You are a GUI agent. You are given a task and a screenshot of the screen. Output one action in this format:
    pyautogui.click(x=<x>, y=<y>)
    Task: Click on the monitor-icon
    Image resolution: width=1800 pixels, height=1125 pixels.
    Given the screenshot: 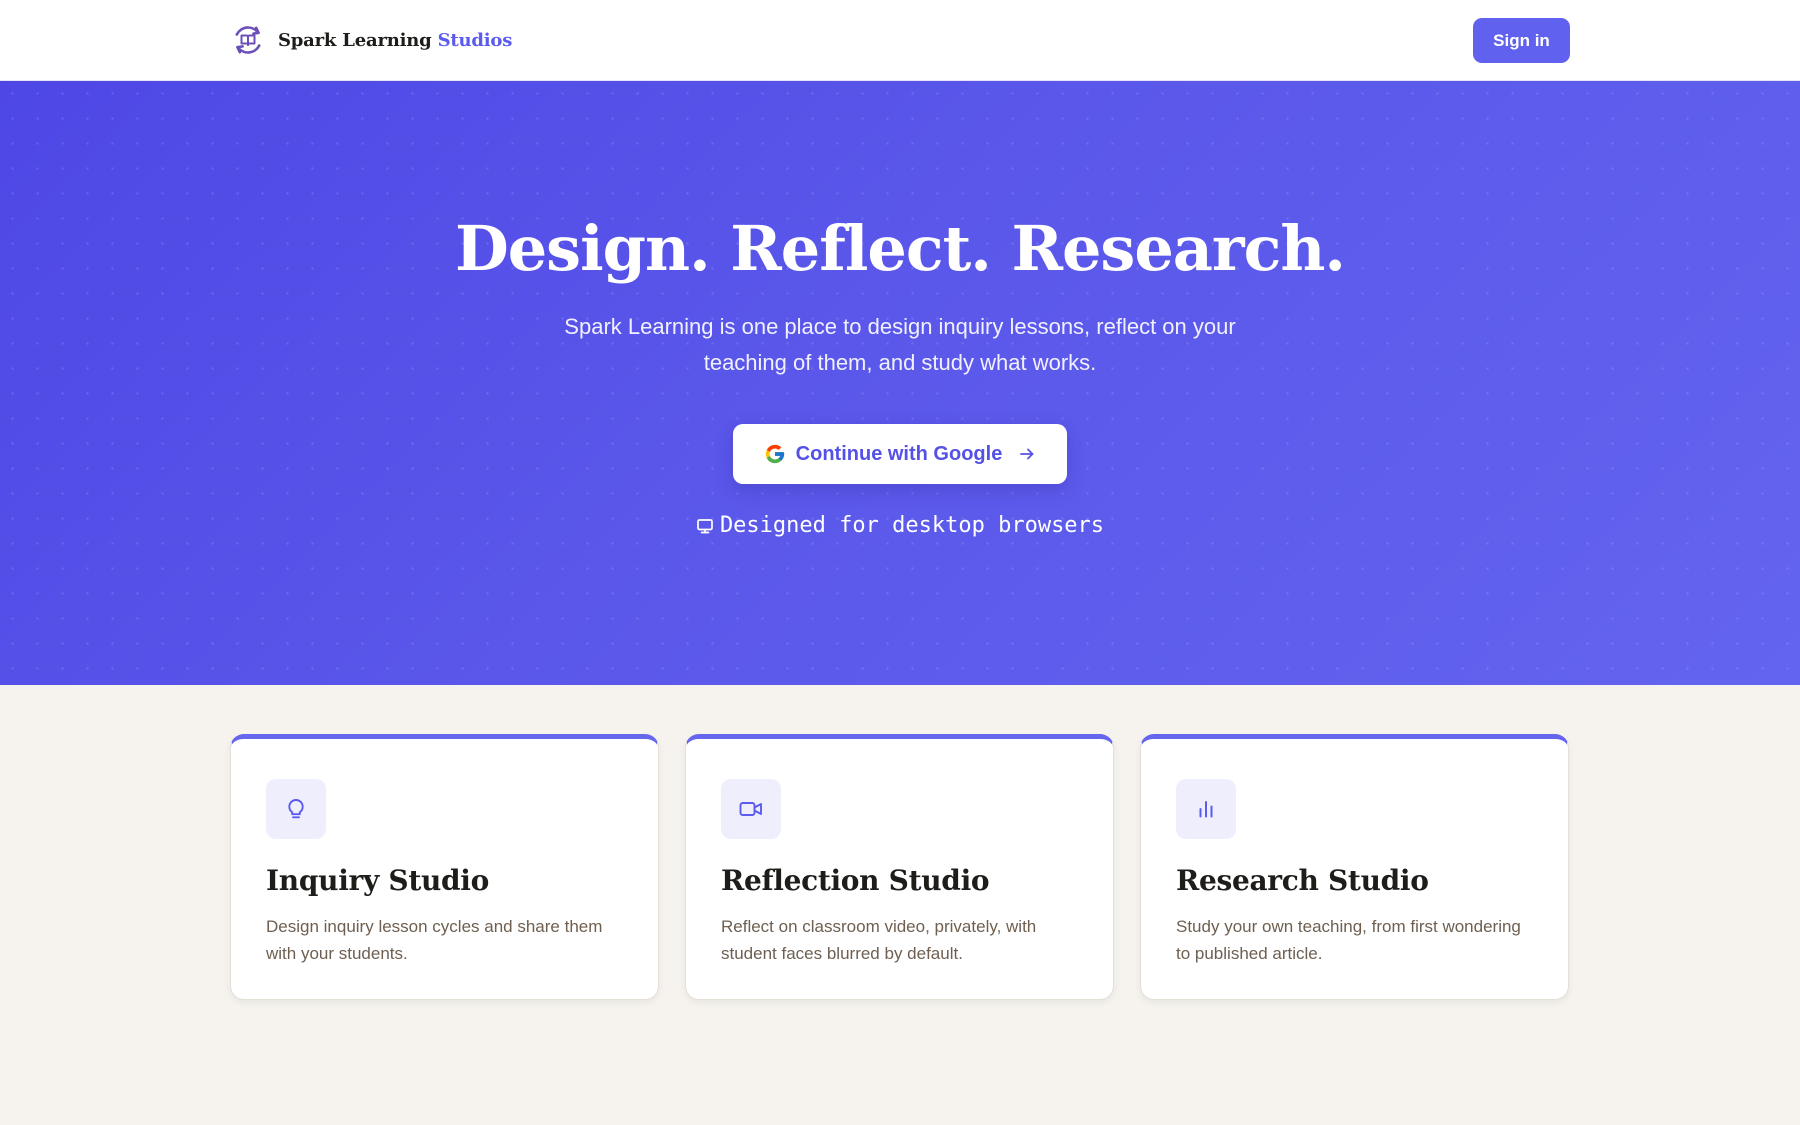 What is the action you would take?
    pyautogui.click(x=705, y=525)
    